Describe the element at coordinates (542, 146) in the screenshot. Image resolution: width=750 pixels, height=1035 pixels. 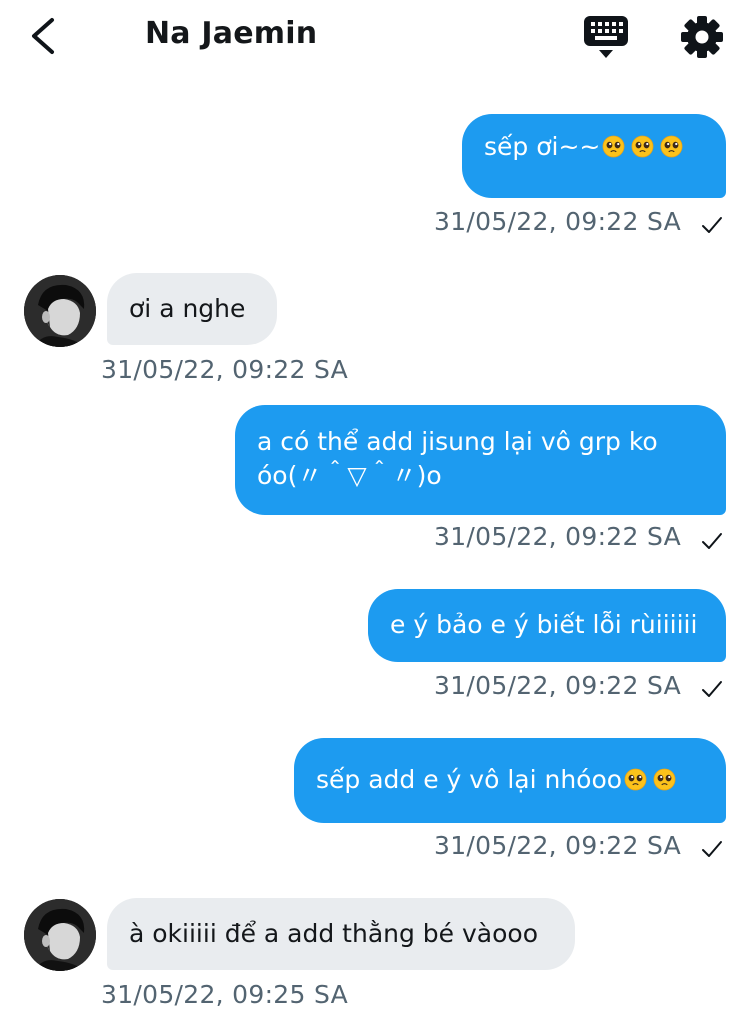
I see `message-text: sếp ơi~~` at that location.